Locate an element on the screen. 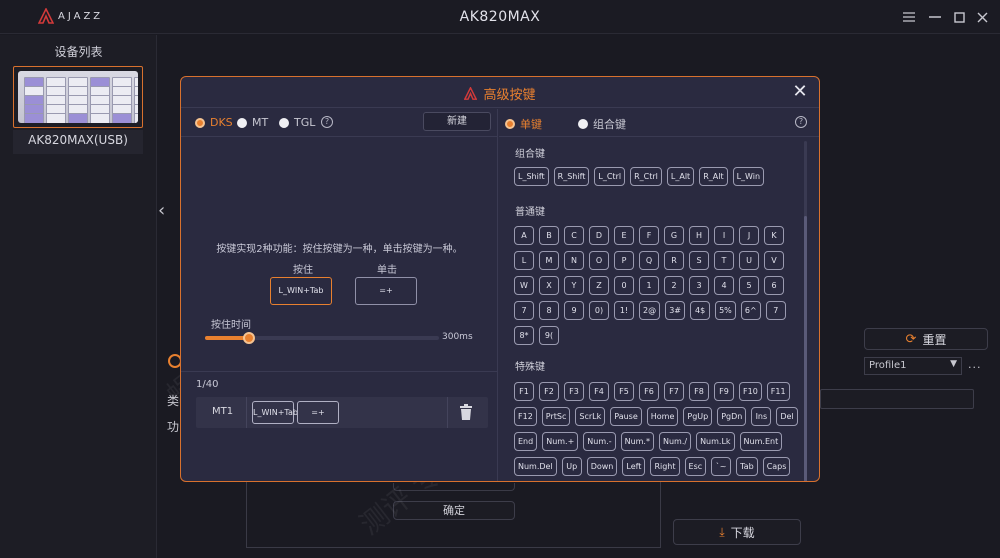 This screenshot has width=1000, height=558. key-f11-button: F11 is located at coordinates (778, 391).